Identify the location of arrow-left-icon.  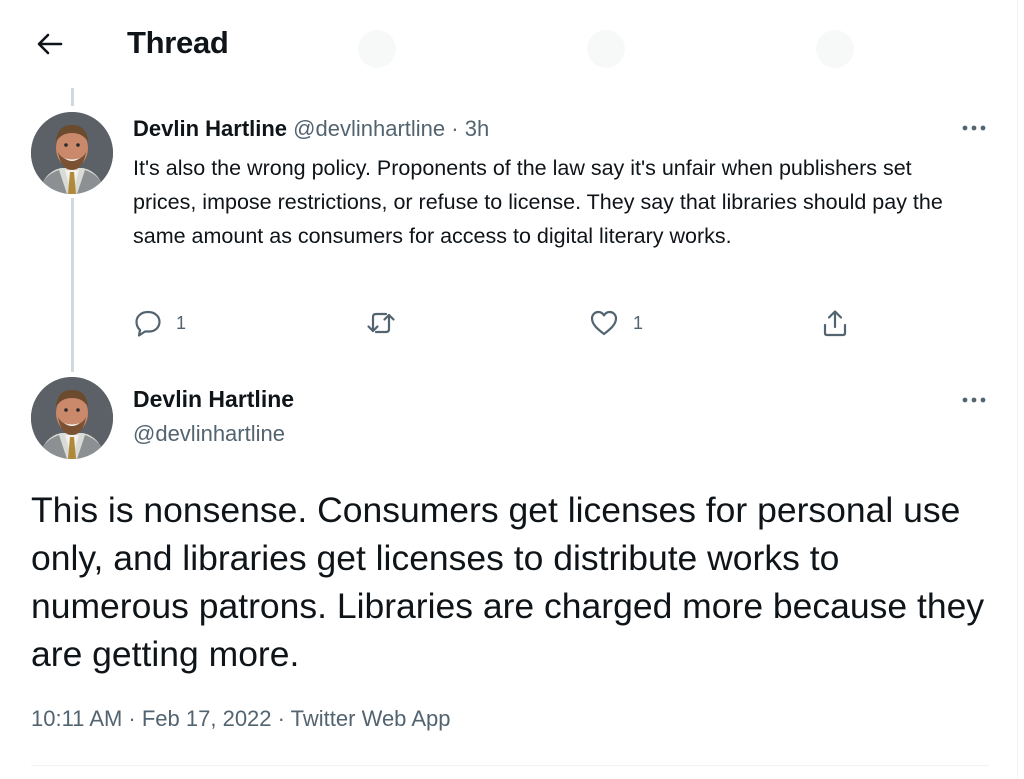
(50, 44).